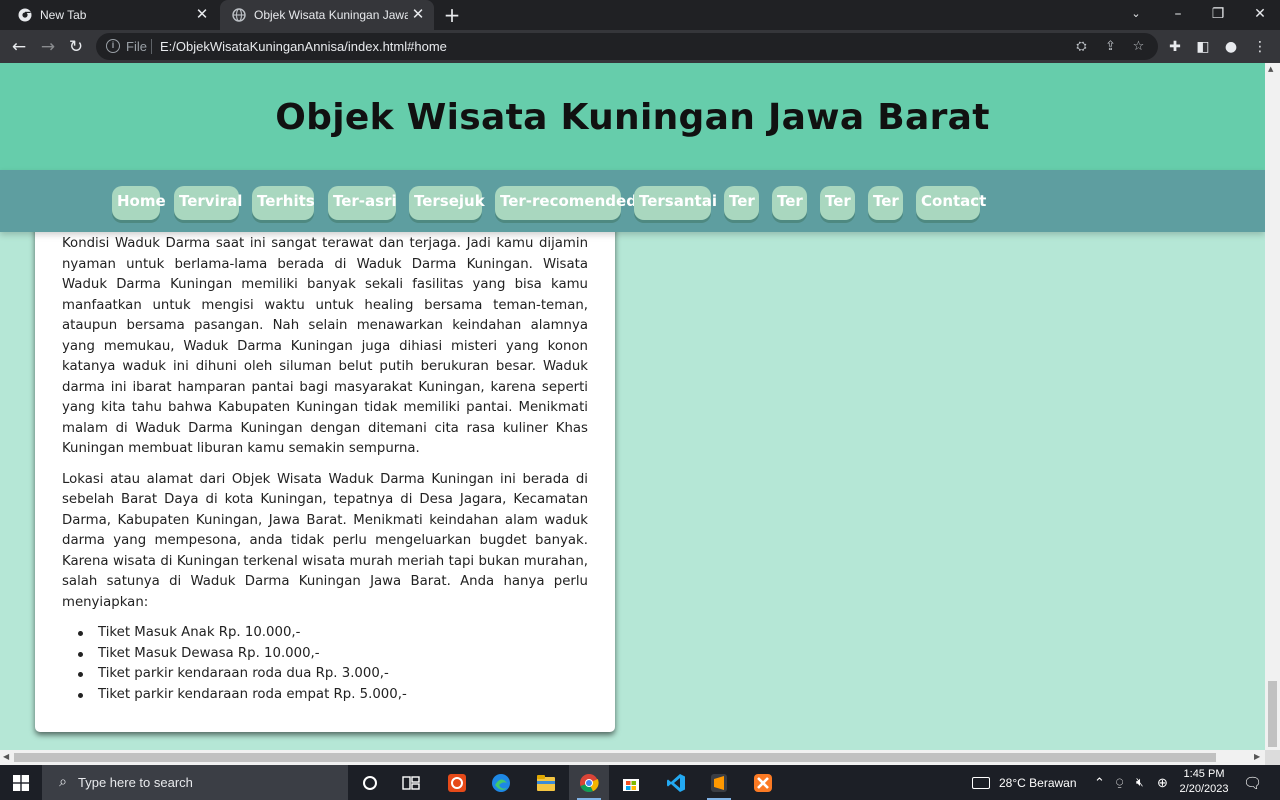  I want to click on menu-kebab-icon: ⋮, so click(1260, 47).